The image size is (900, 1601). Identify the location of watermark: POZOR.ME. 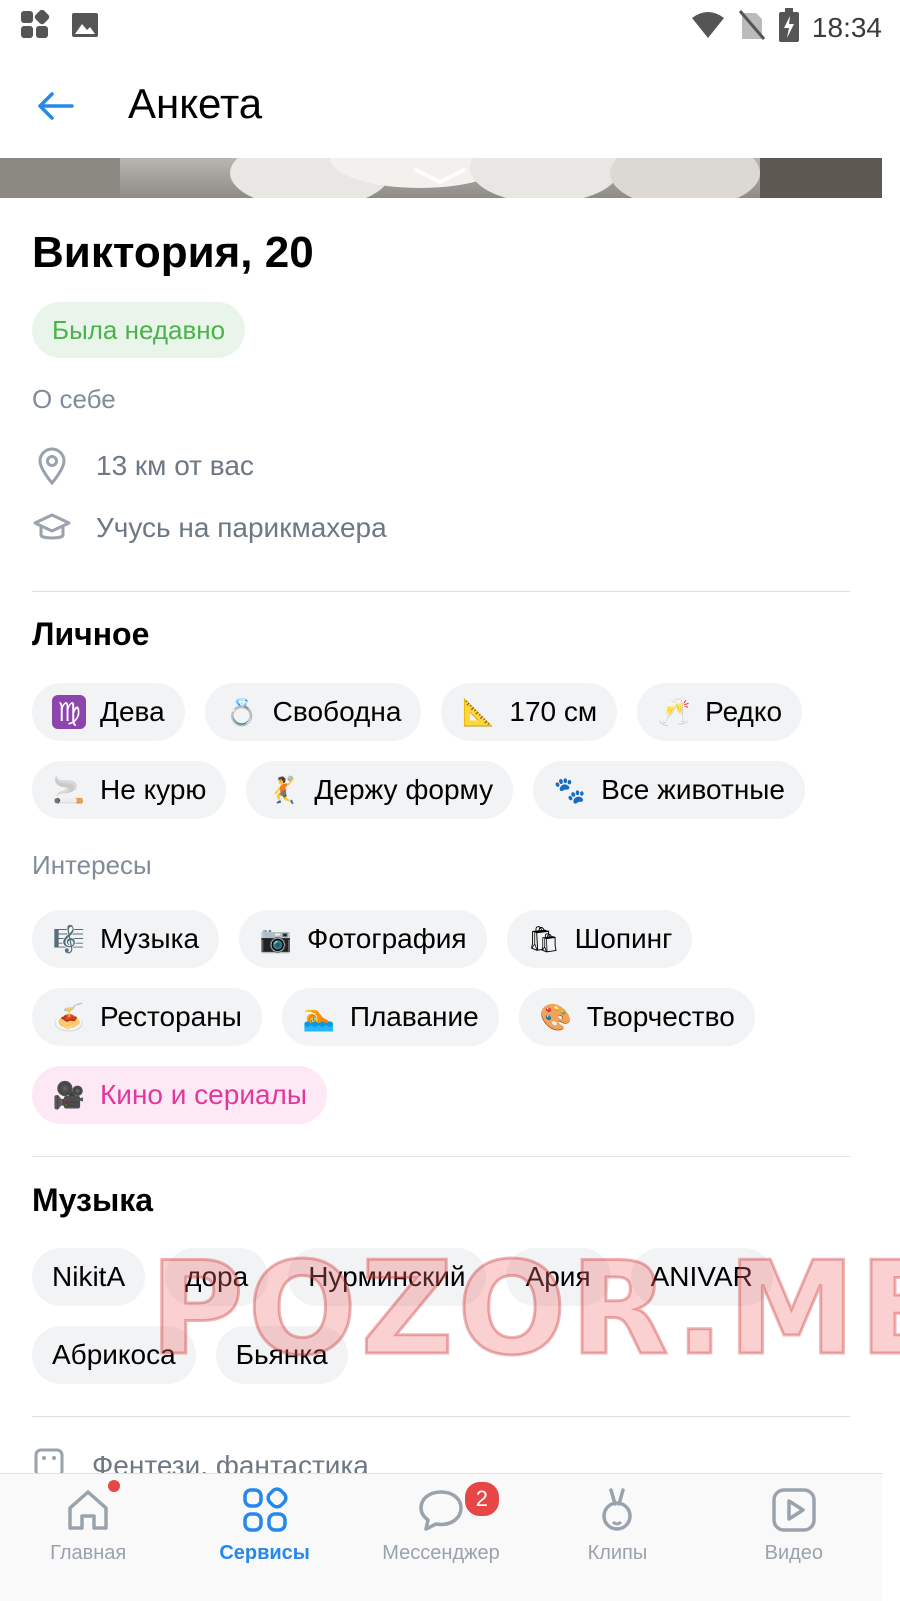
(524, 1310).